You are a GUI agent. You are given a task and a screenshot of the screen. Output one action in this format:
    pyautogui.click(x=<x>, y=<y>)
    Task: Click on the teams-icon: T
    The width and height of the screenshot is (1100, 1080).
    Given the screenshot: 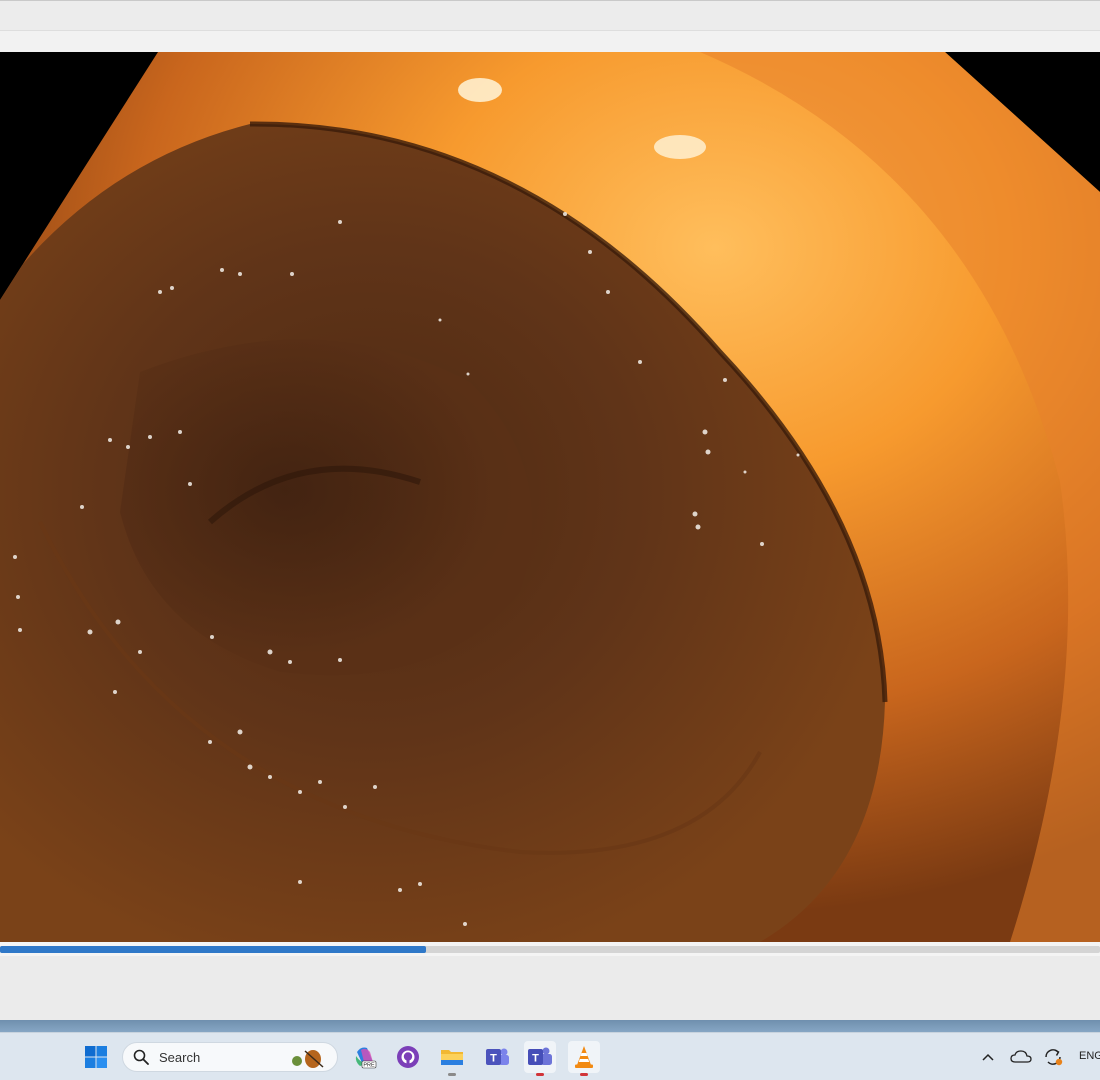 What is the action you would take?
    pyautogui.click(x=497, y=1057)
    